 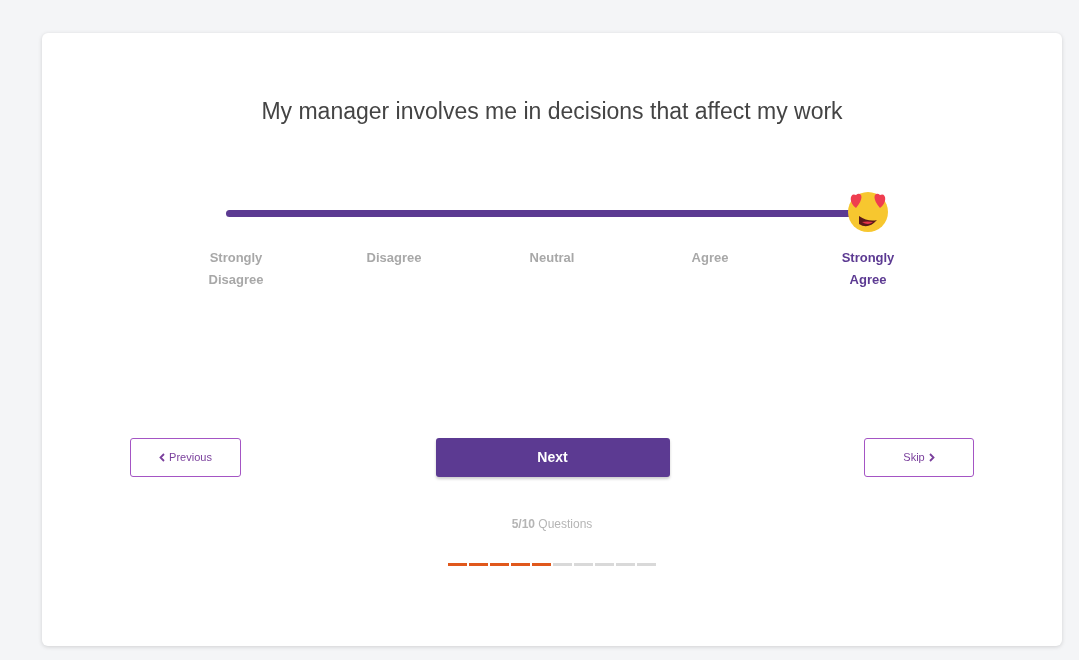 What do you see at coordinates (868, 269) in the screenshot?
I see `scale-label: Strongly Agree` at bounding box center [868, 269].